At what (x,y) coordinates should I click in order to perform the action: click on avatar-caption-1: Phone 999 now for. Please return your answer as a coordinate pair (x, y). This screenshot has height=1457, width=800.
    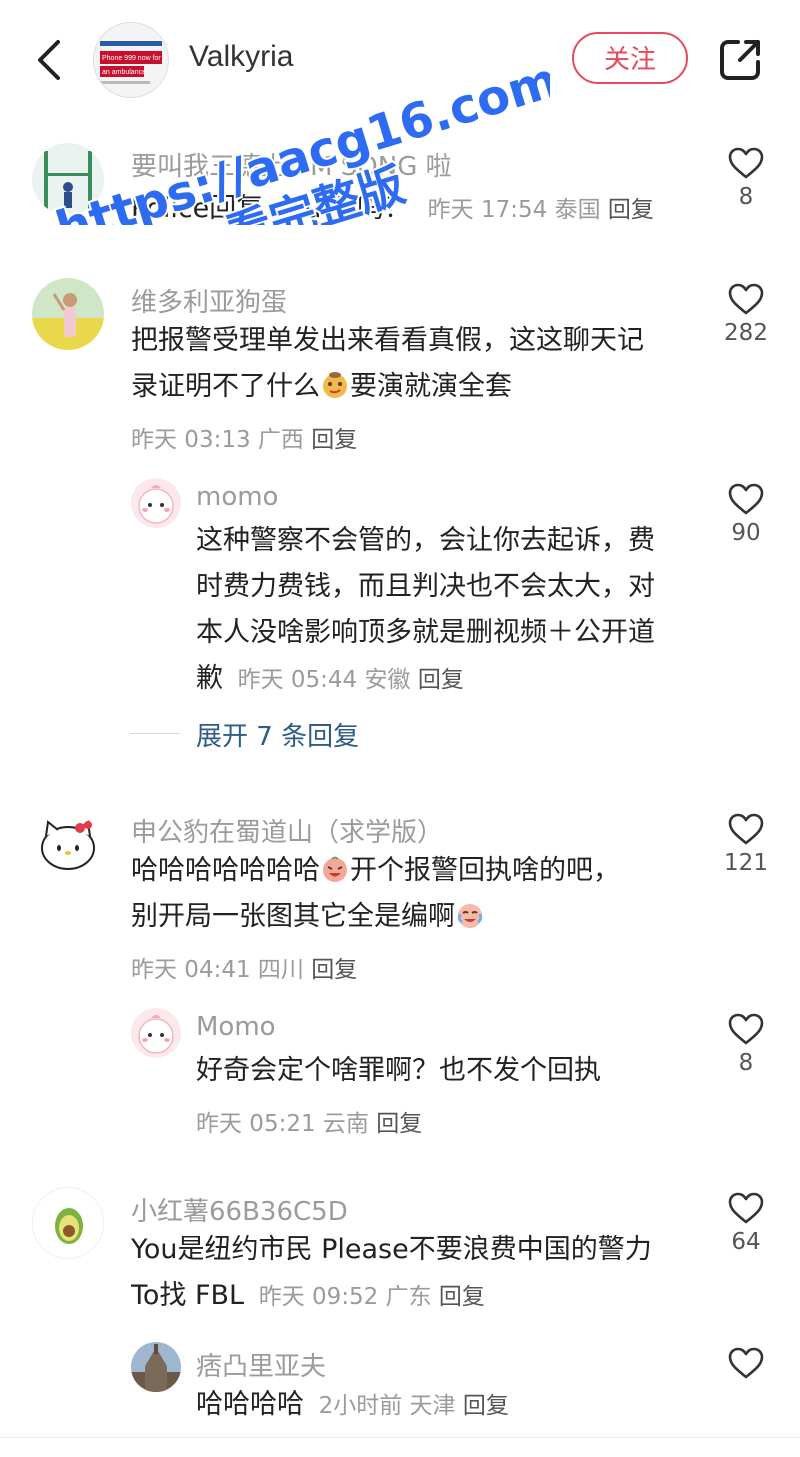
    Looking at the image, I should click on (131, 58).